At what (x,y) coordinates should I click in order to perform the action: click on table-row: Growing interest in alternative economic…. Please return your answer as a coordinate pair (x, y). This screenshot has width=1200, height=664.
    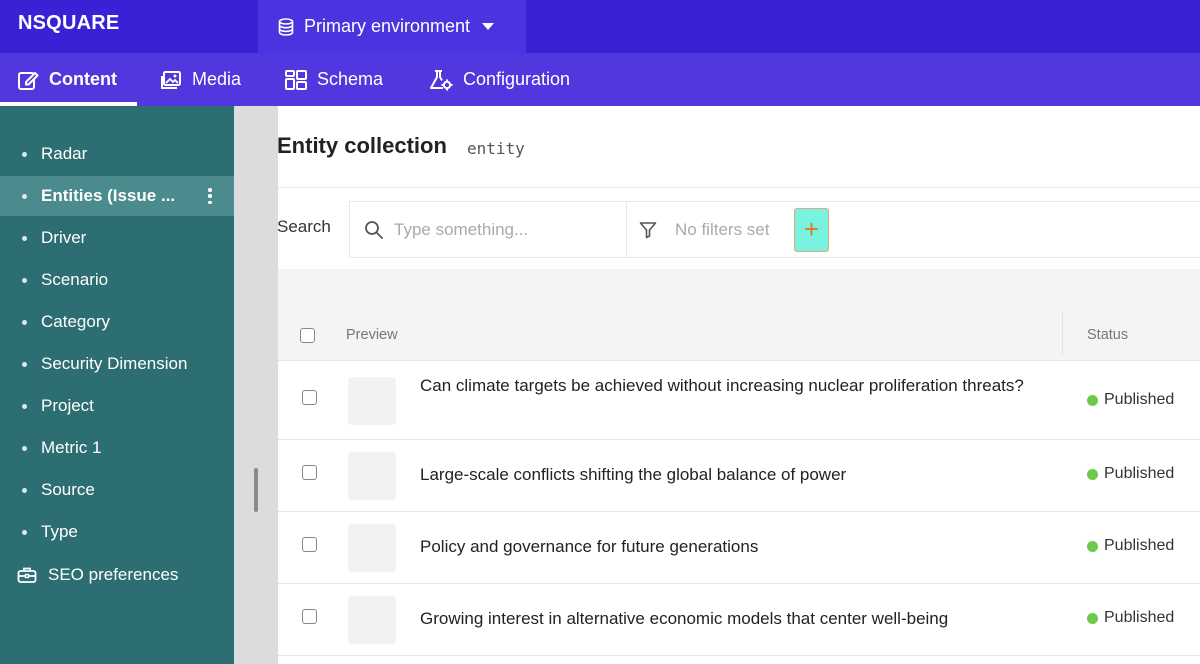
    Looking at the image, I should click on (739, 620).